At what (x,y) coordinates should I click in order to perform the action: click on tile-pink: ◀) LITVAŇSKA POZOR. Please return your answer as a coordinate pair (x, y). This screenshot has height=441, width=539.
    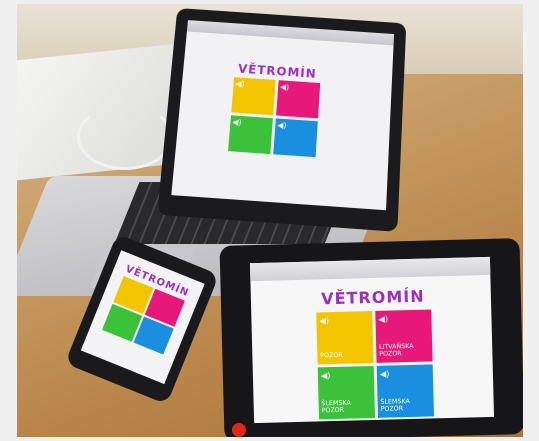
    Looking at the image, I should click on (403, 336).